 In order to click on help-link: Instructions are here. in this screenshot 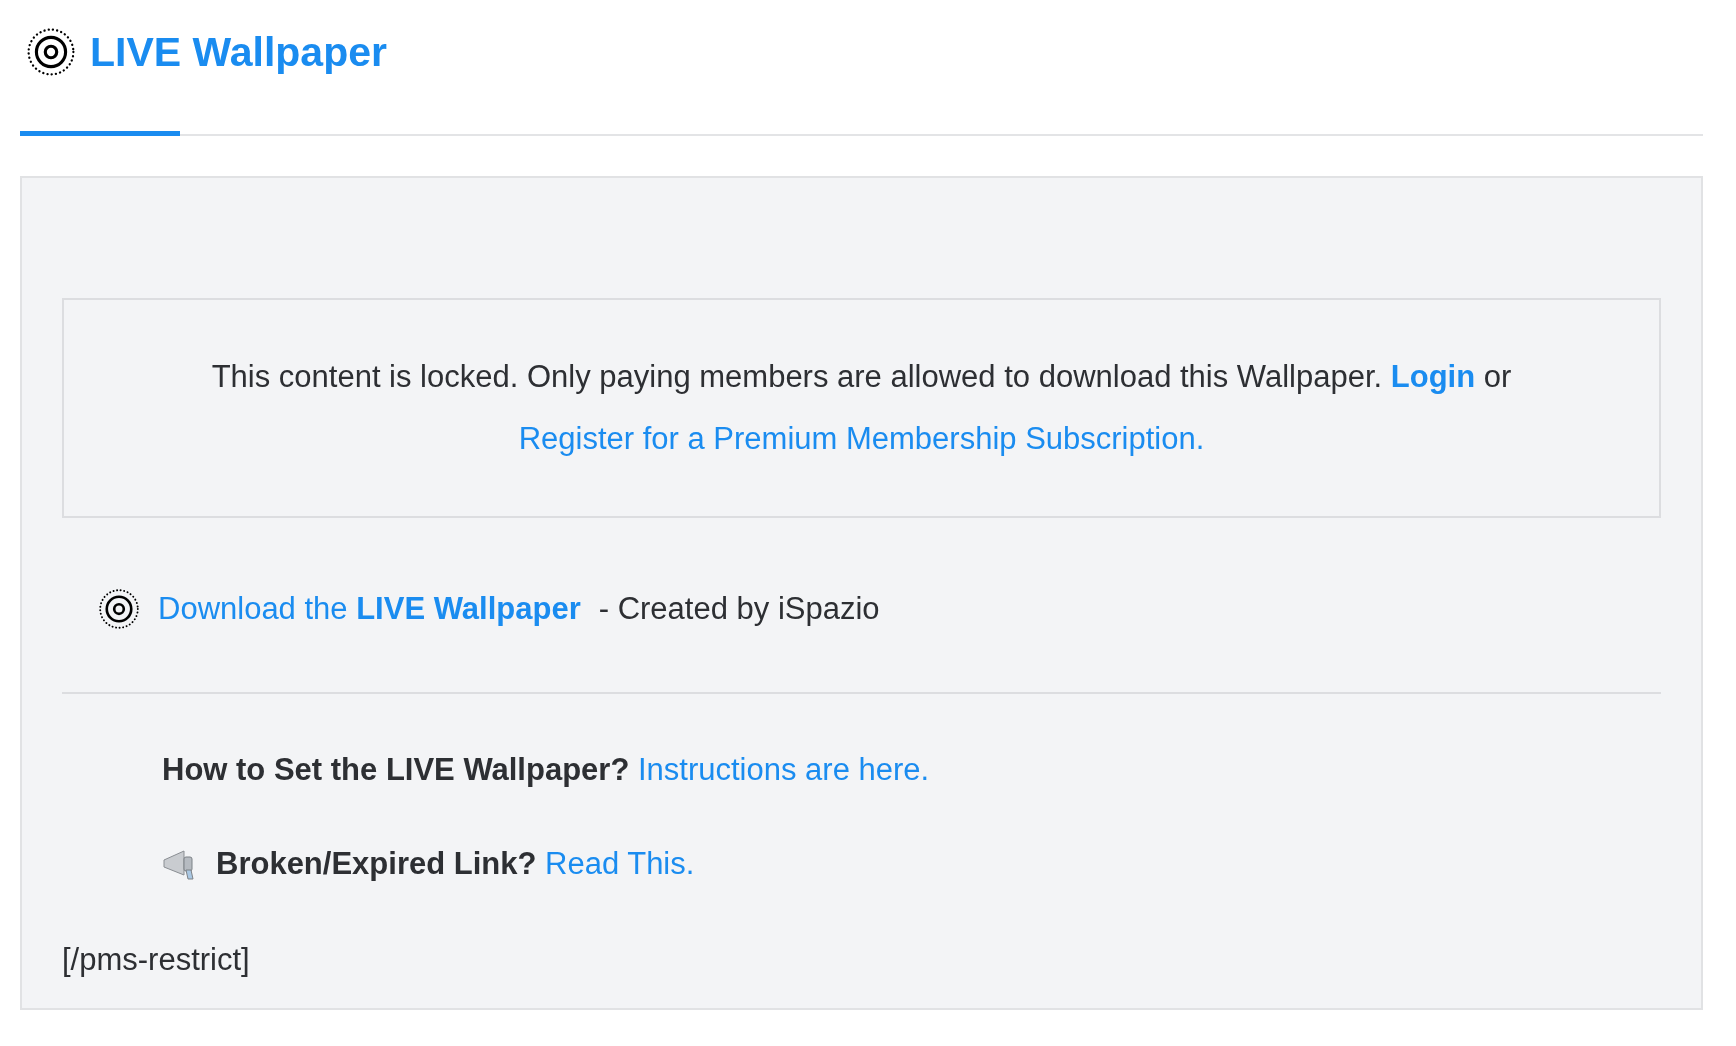, I will do `click(783, 769)`.